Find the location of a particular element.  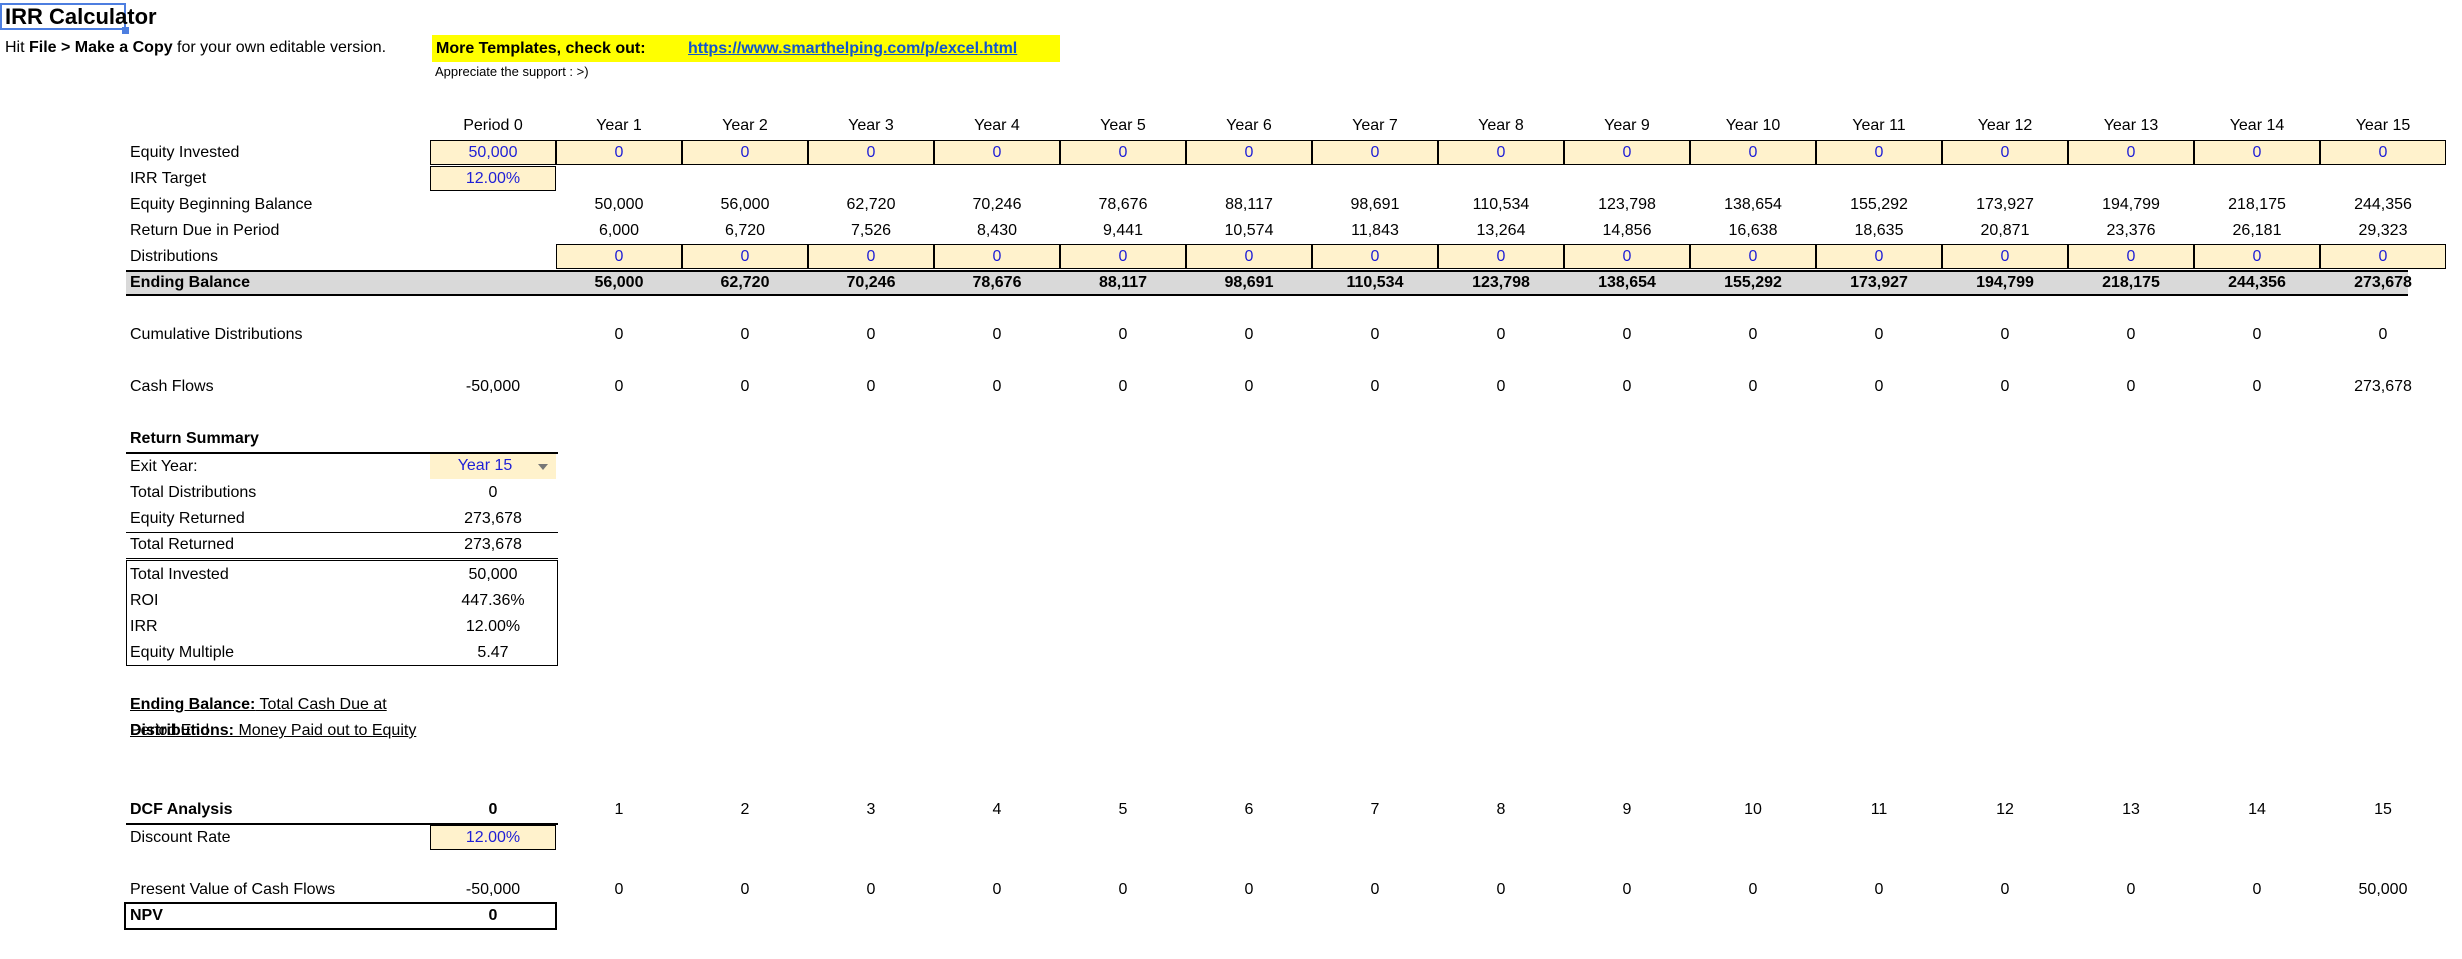

return-due-label: Return Due in Period is located at coordinates (205, 230).